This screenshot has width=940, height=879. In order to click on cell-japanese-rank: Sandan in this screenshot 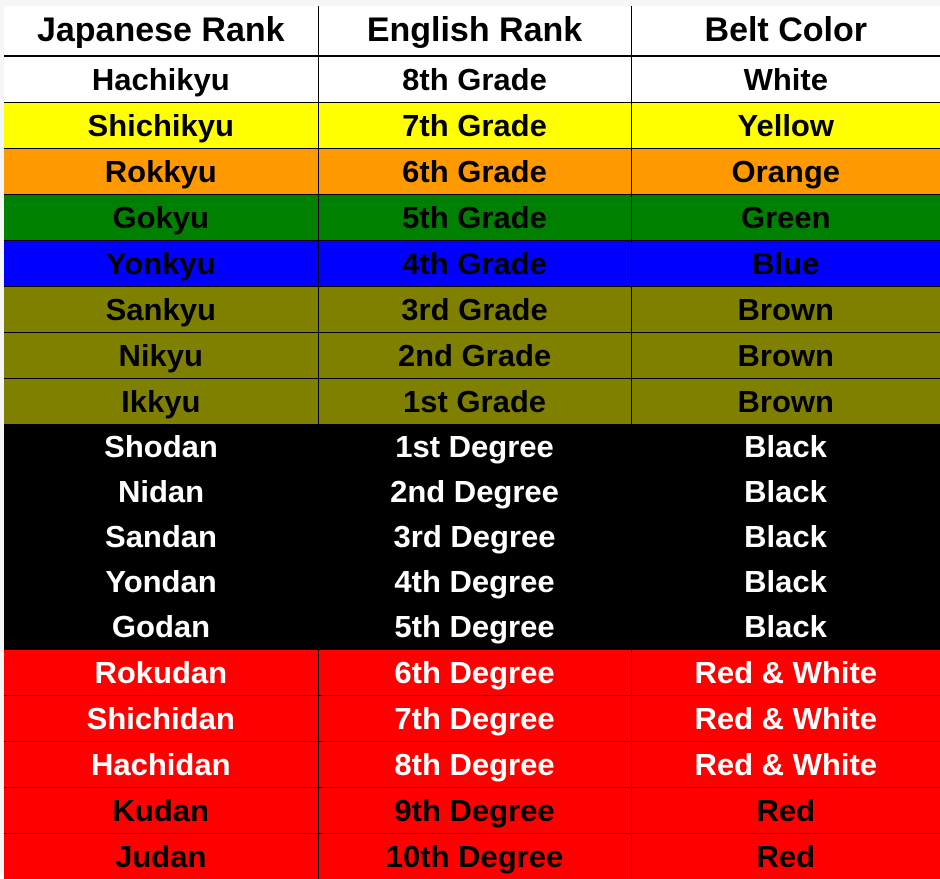, I will do `click(161, 536)`.